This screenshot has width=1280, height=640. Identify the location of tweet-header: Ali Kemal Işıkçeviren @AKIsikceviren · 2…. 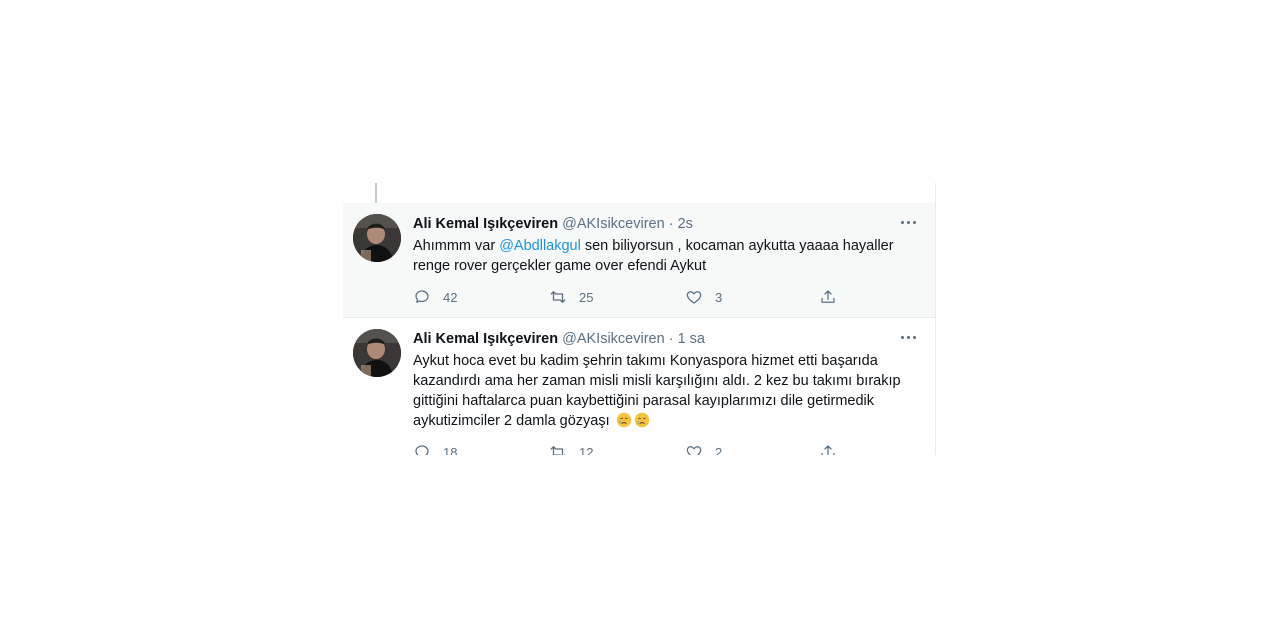
(553, 224).